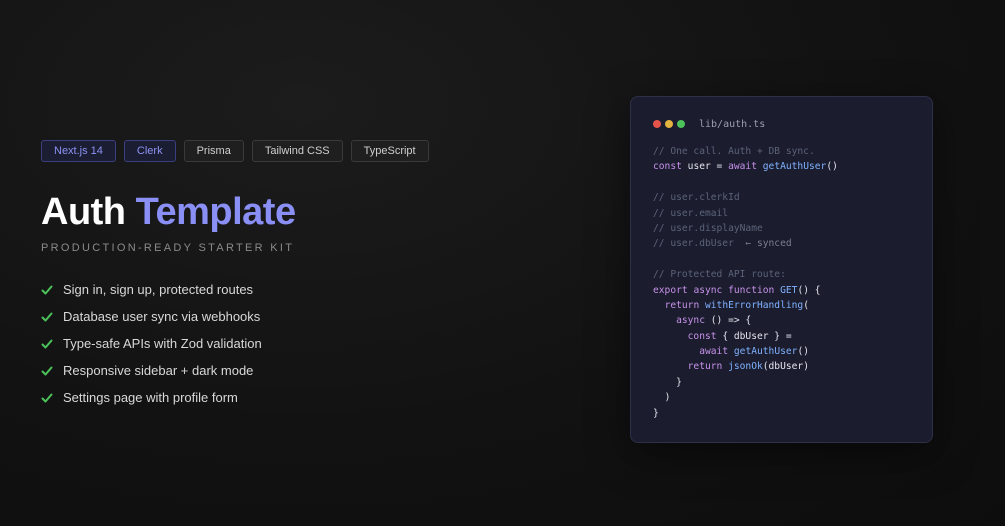 This screenshot has height=526, width=1005. I want to click on badge-typescript: TypeScript, so click(389, 151).